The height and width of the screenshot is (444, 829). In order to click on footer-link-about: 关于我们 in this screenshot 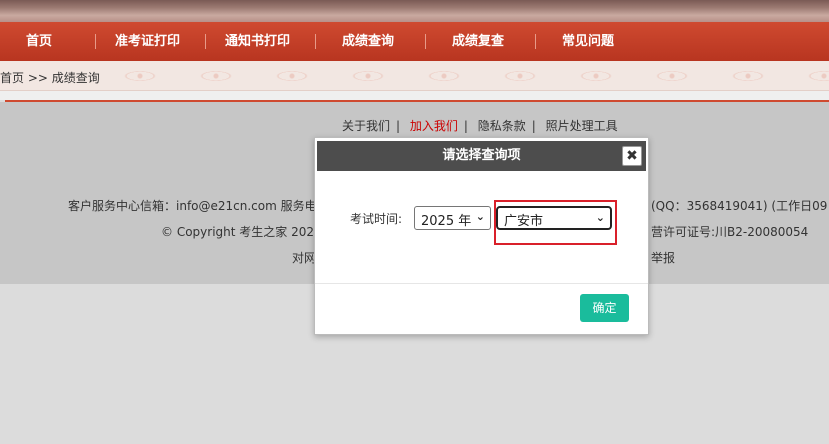, I will do `click(366, 126)`.